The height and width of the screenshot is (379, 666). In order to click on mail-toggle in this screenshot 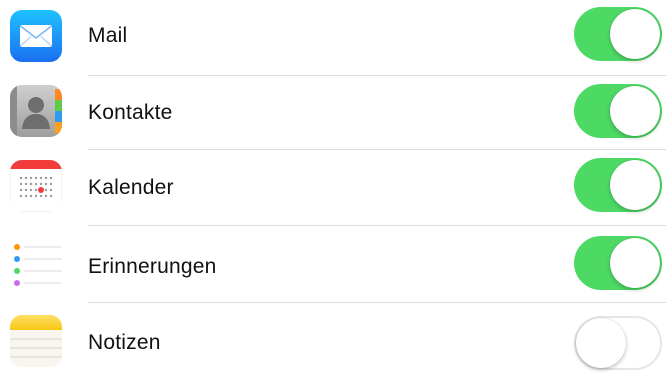, I will do `click(618, 34)`.